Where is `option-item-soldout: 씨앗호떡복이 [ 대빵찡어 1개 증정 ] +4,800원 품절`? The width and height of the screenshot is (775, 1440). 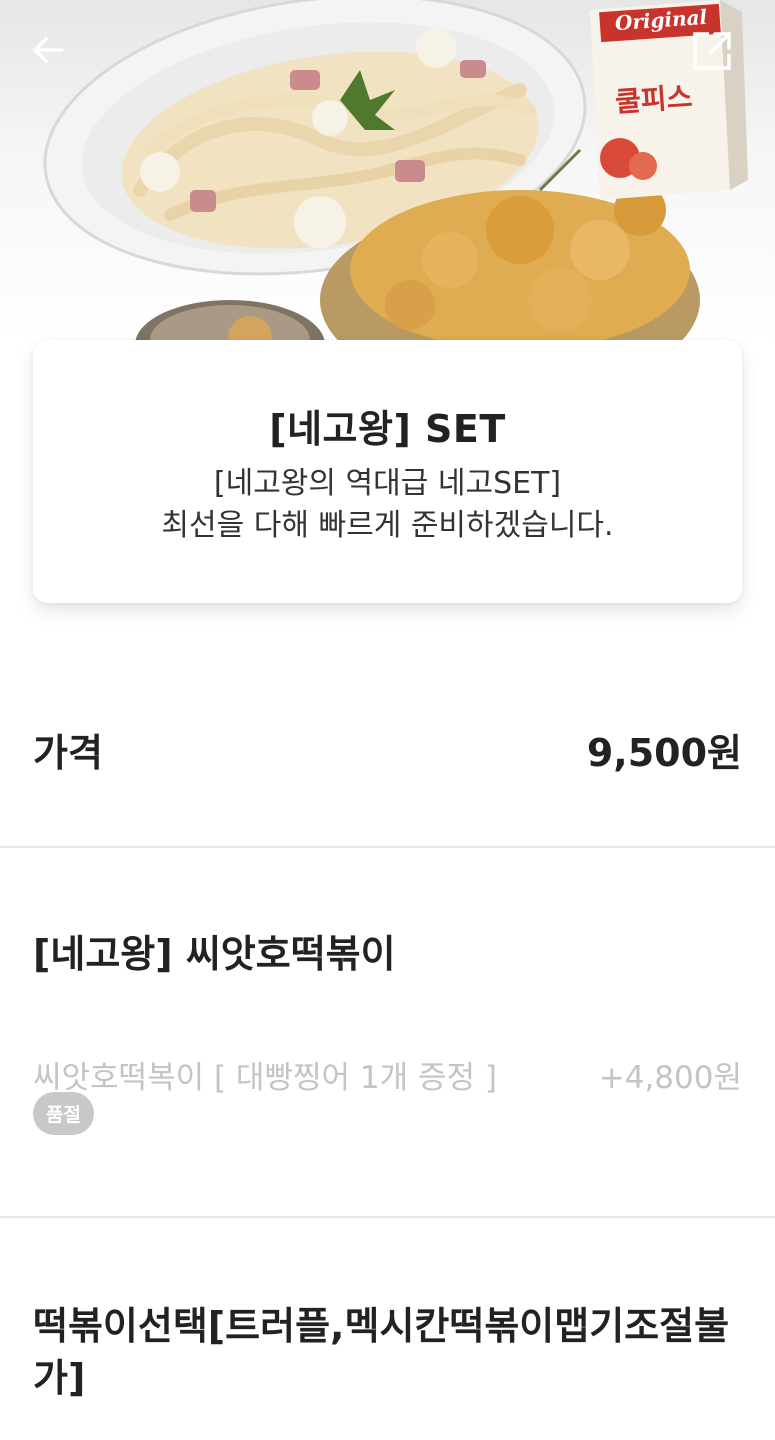
option-item-soldout: 씨앗호떡복이 [ 대빵찡어 1개 증정 ] +4,800원 품절 is located at coordinates (387, 1093).